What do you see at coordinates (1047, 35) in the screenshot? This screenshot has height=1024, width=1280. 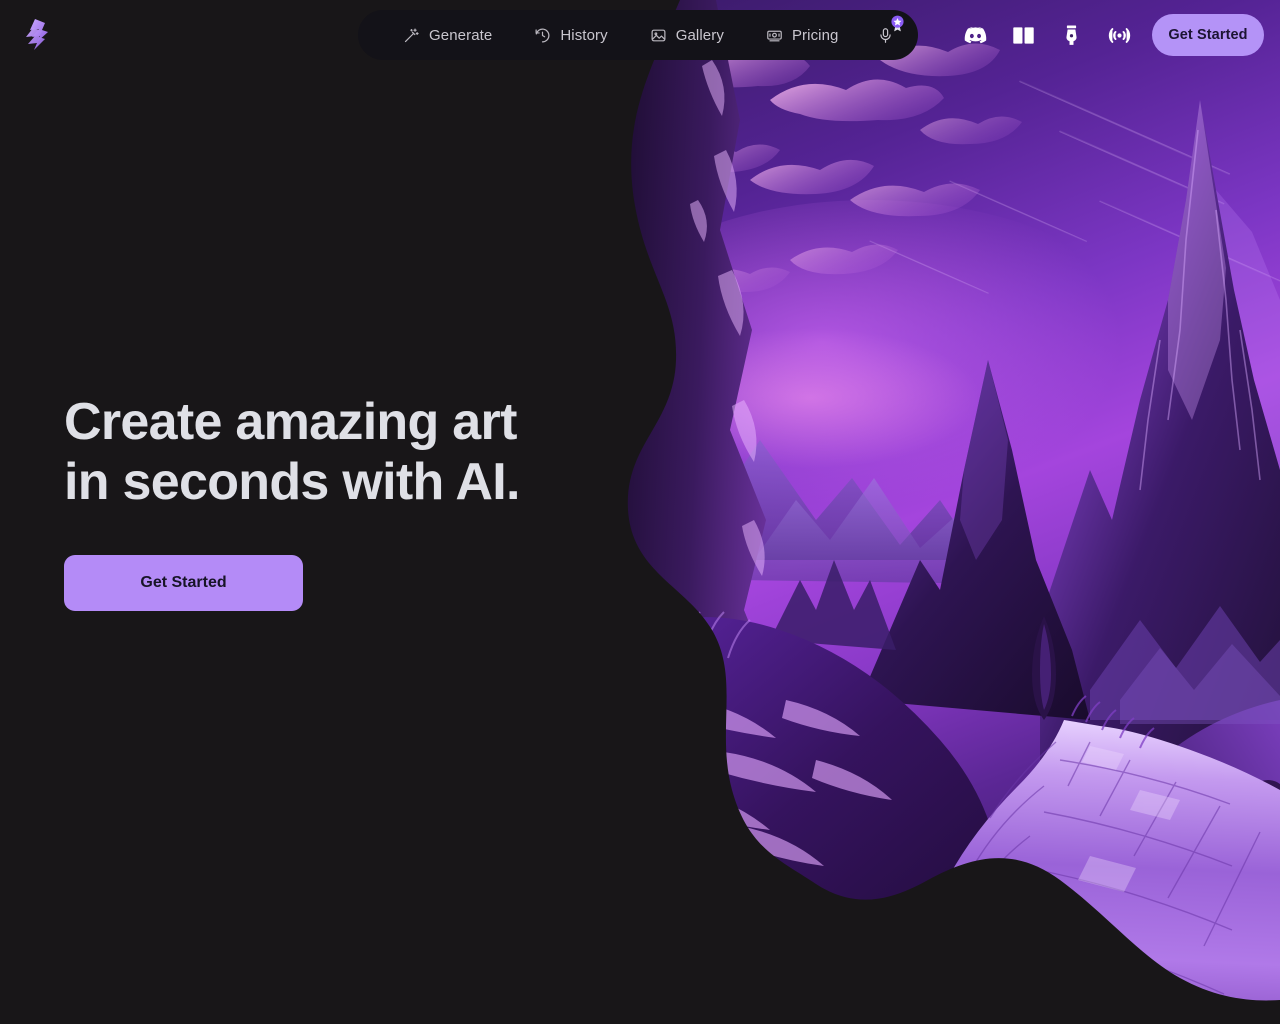 I see `utility-icon-row` at bounding box center [1047, 35].